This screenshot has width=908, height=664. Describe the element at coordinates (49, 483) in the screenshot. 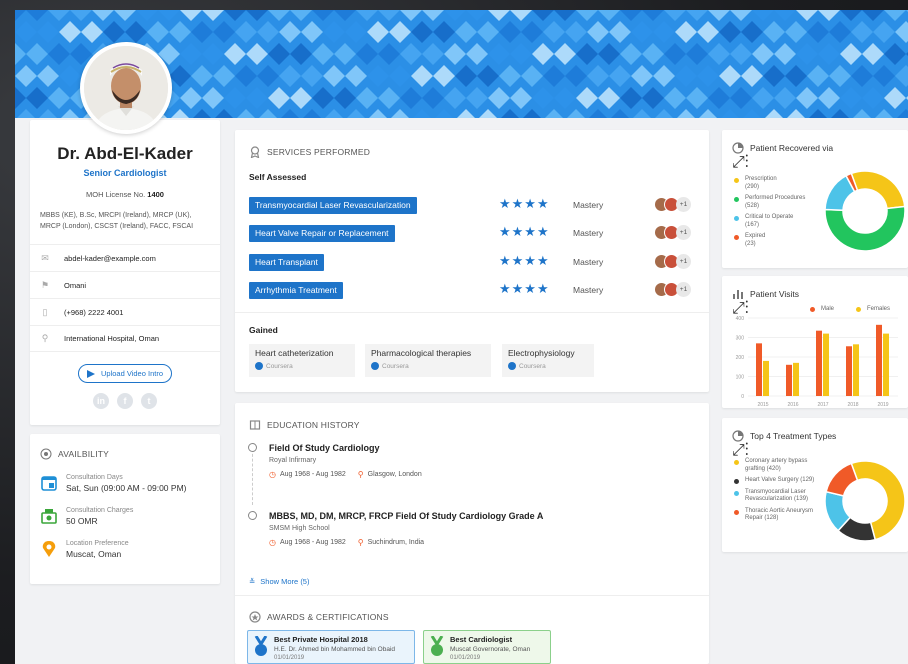

I see `calendar-icon` at that location.